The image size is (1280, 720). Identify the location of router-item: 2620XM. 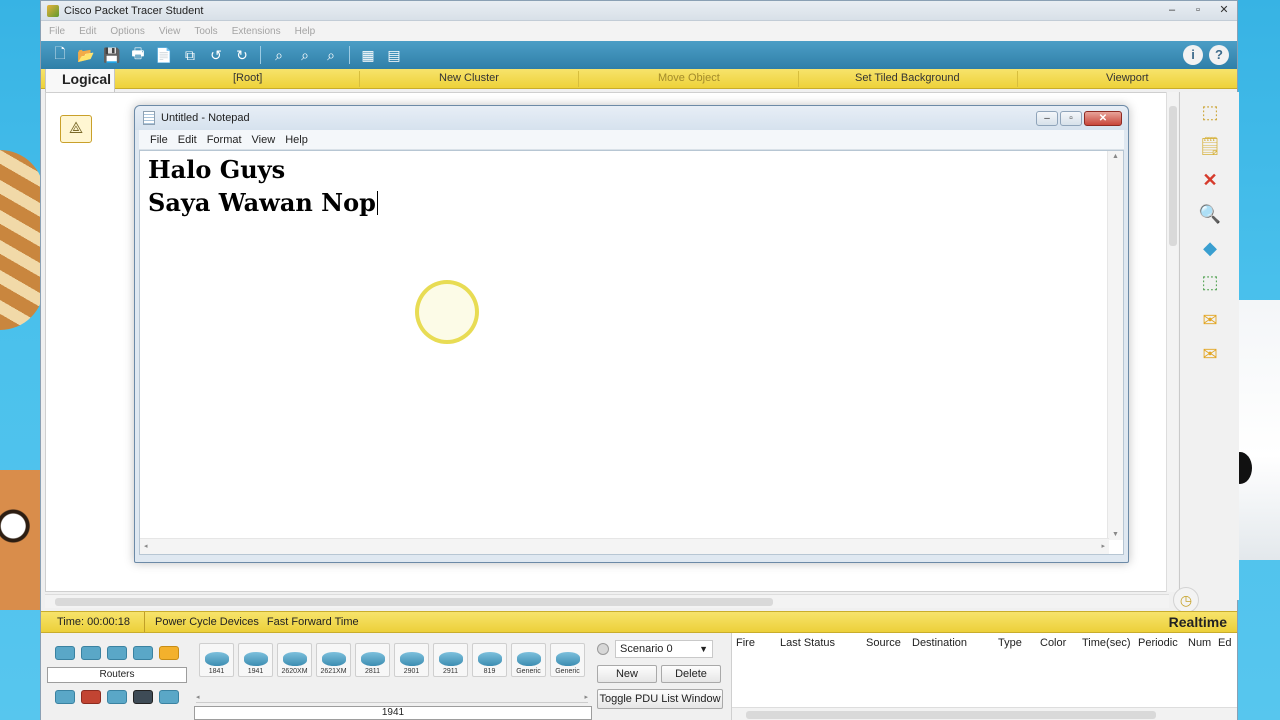
(294, 660).